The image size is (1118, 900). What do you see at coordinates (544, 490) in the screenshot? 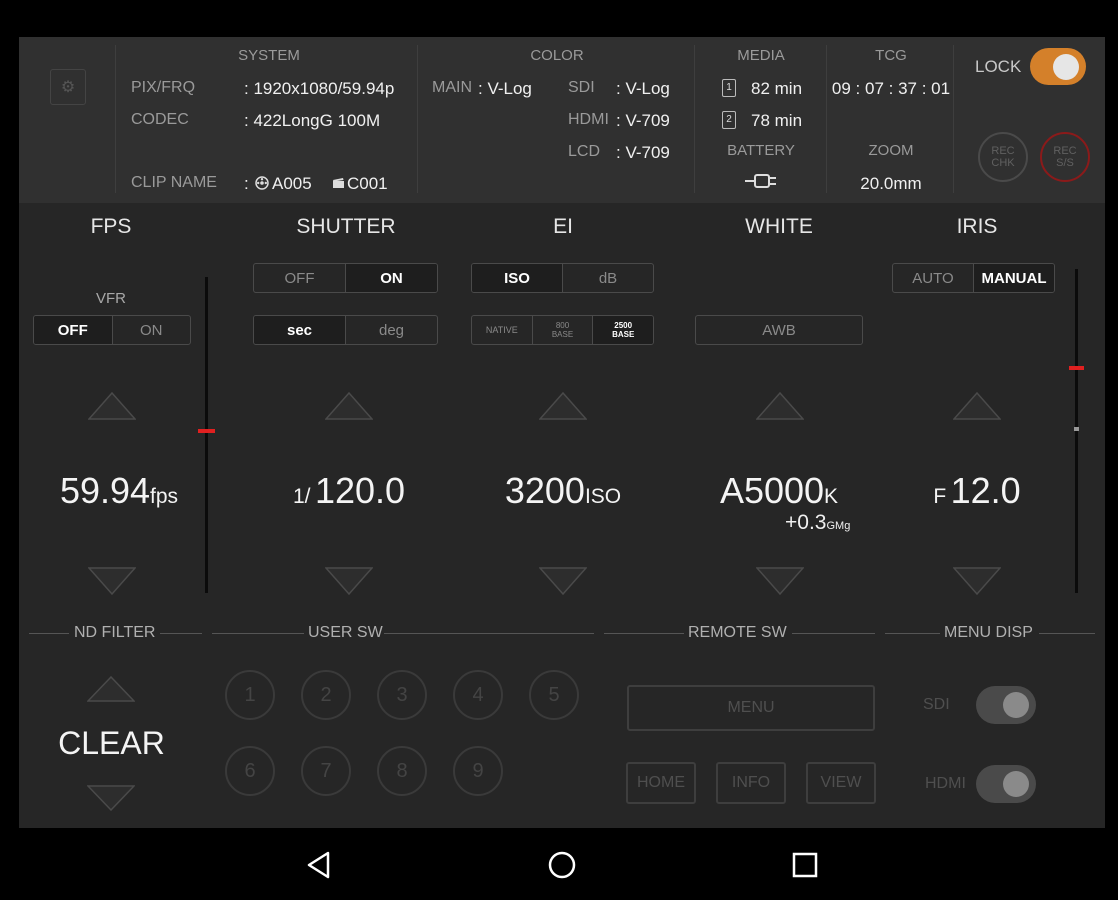
I see `ei-number: 3200` at bounding box center [544, 490].